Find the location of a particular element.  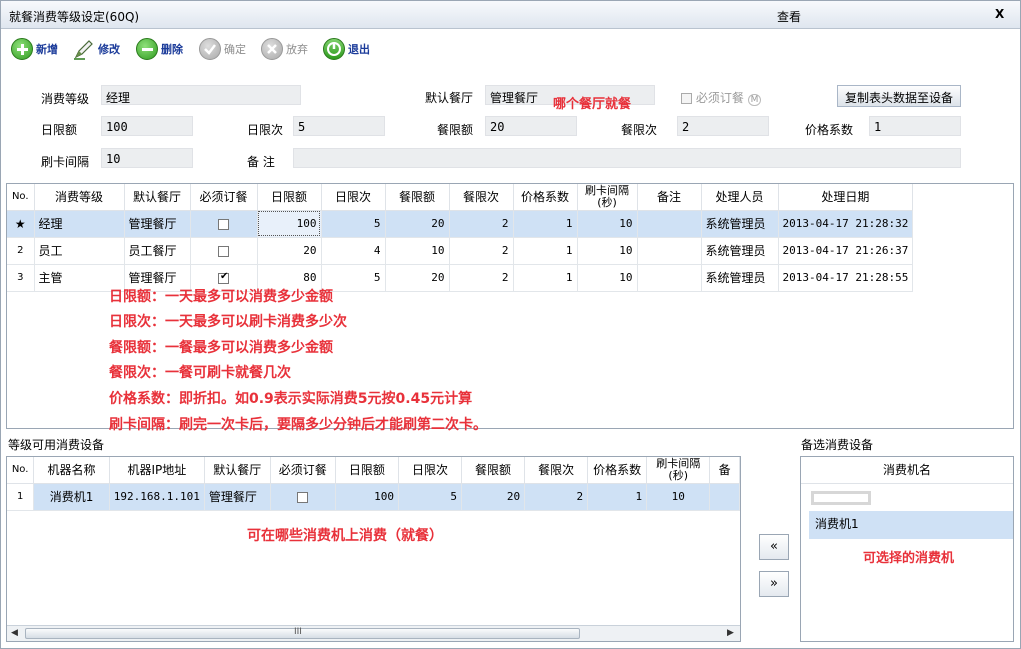

cell-day-amount: 20 is located at coordinates (289, 251).